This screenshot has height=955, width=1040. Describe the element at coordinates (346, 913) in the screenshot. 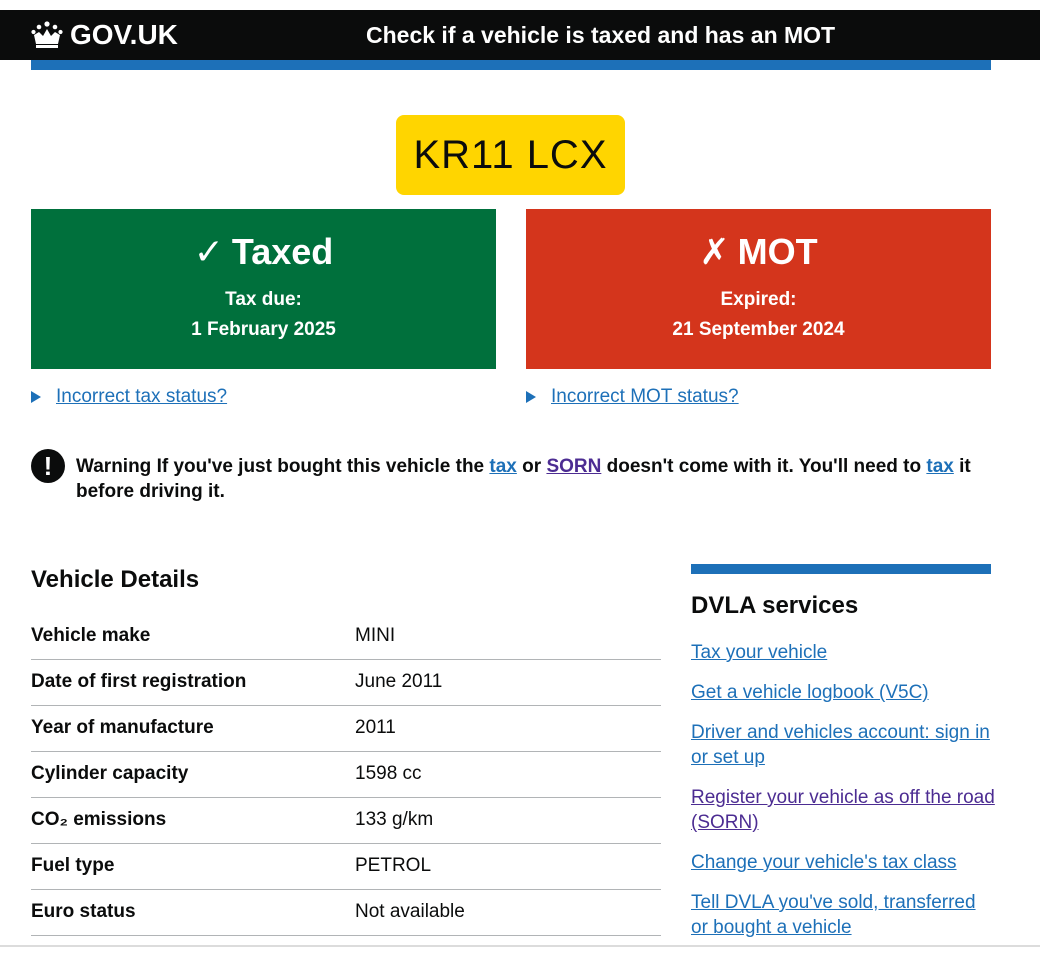

I see `table-row: Euro status Not available` at that location.